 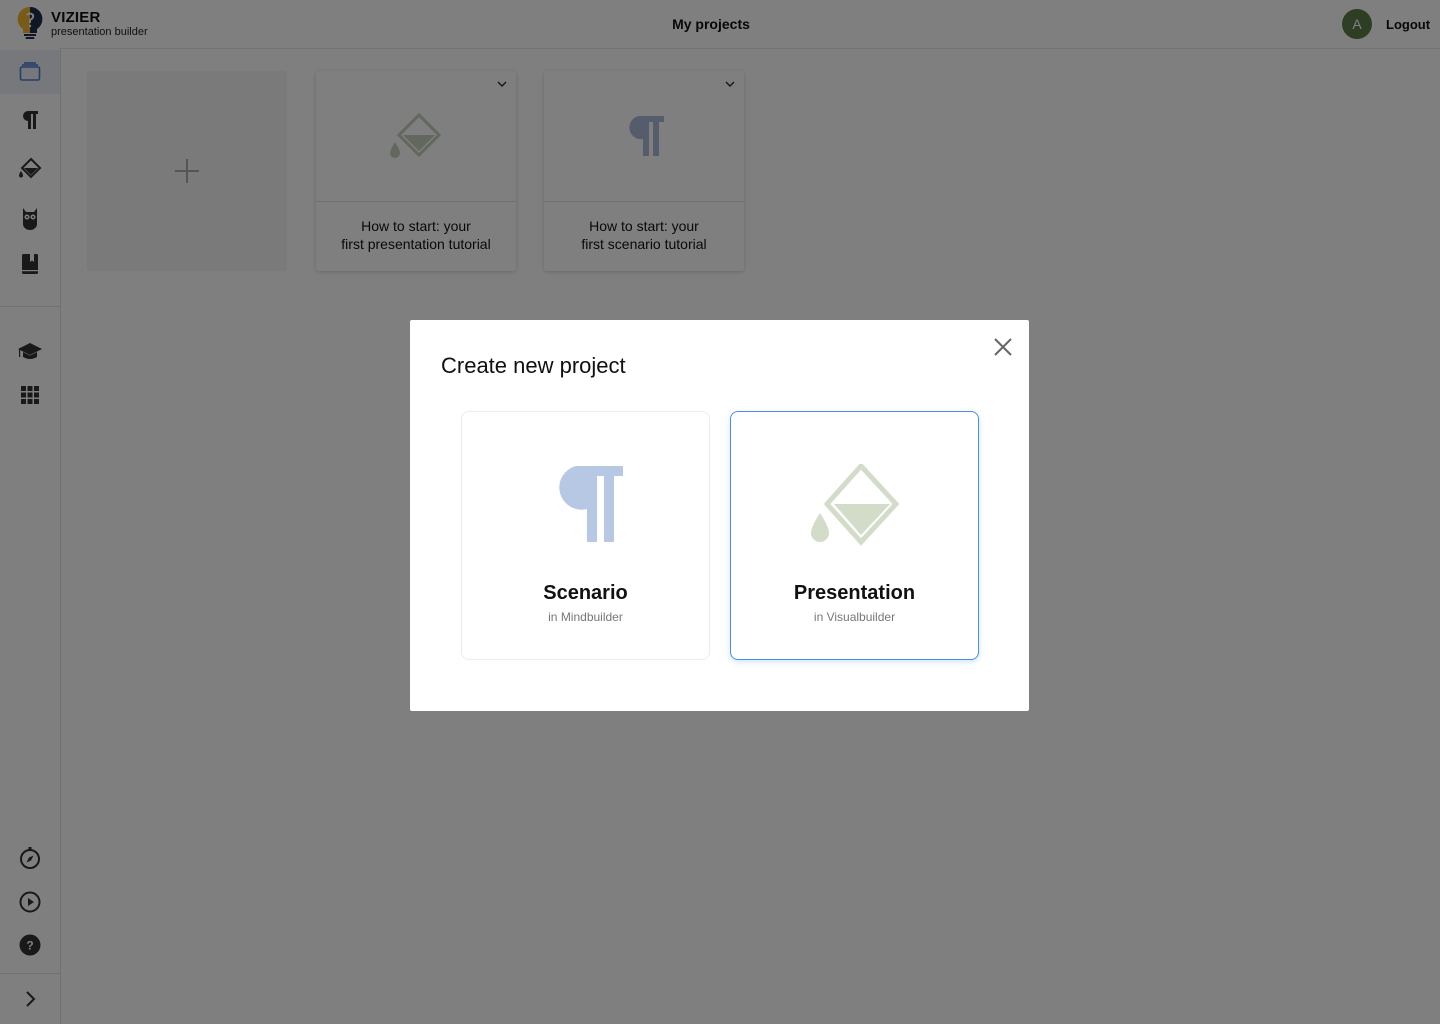 What do you see at coordinates (585, 617) in the screenshot?
I see `option-subtitle: in Mindbuilder` at bounding box center [585, 617].